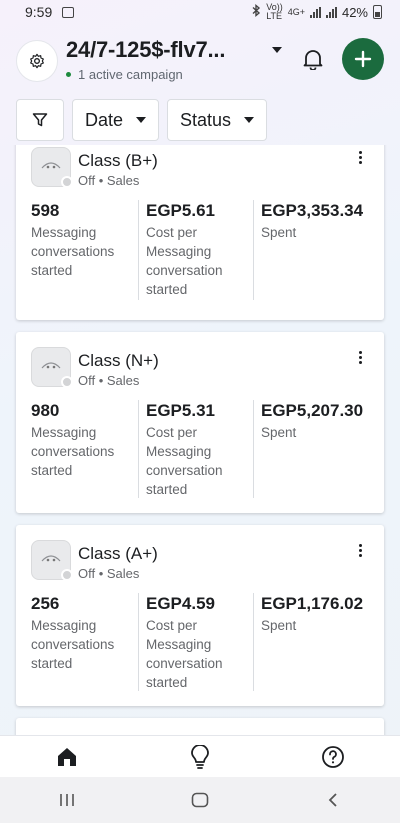 The image size is (400, 823). I want to click on status-time: 9:59, so click(39, 12).